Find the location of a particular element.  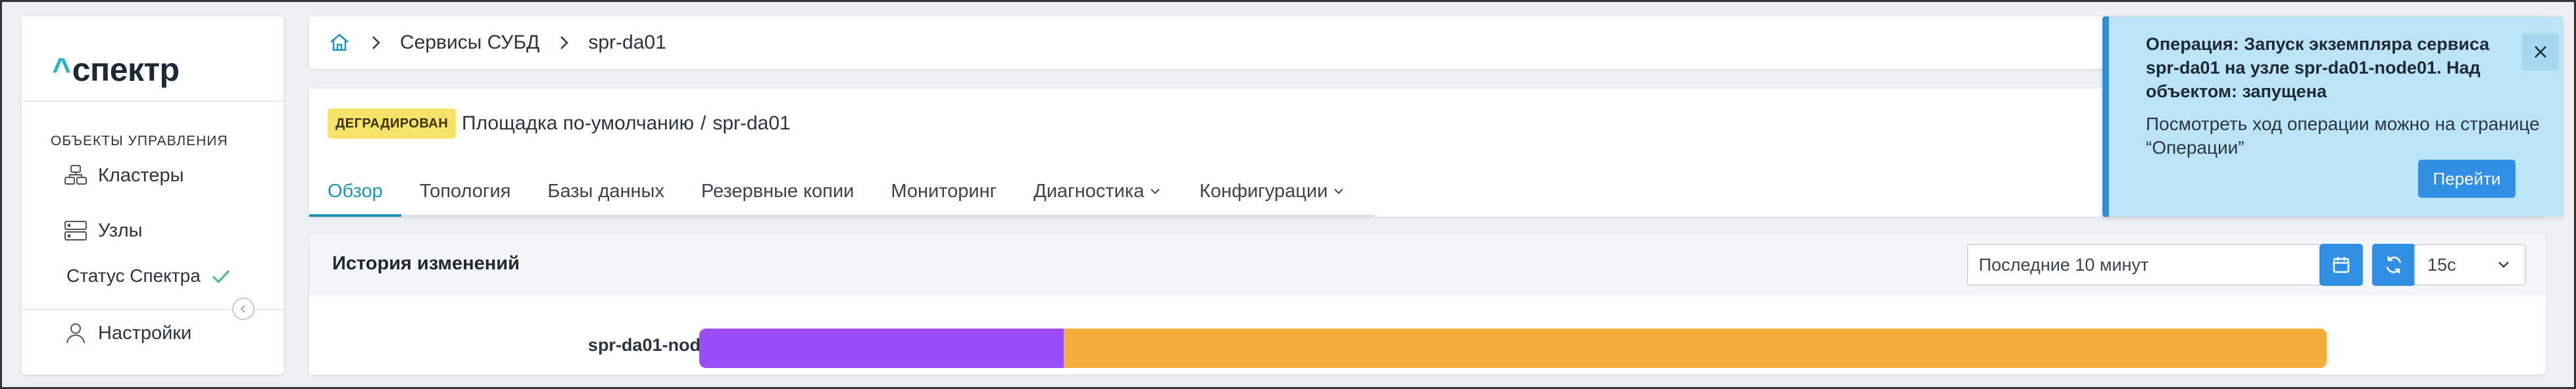

breadcrumb-item-current: spr-da01 is located at coordinates (627, 43).